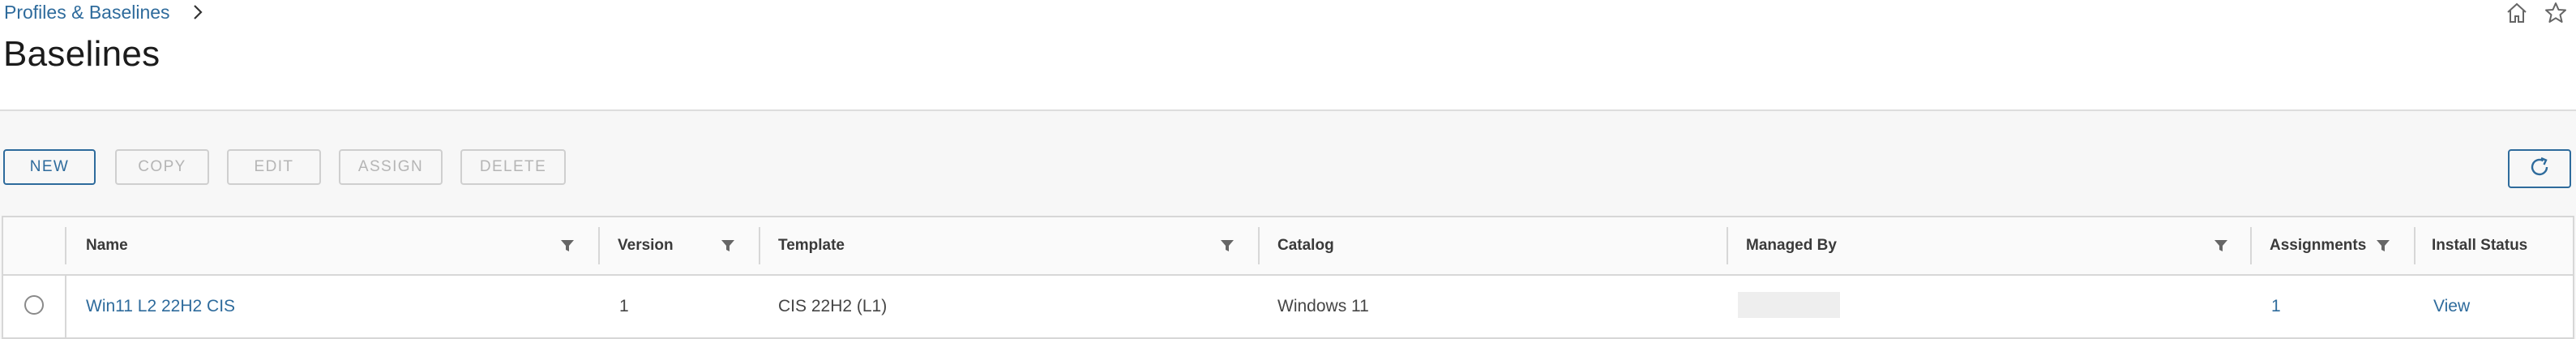 This screenshot has width=2576, height=339. Describe the element at coordinates (107, 245) in the screenshot. I see `column-header-name: Name` at that location.